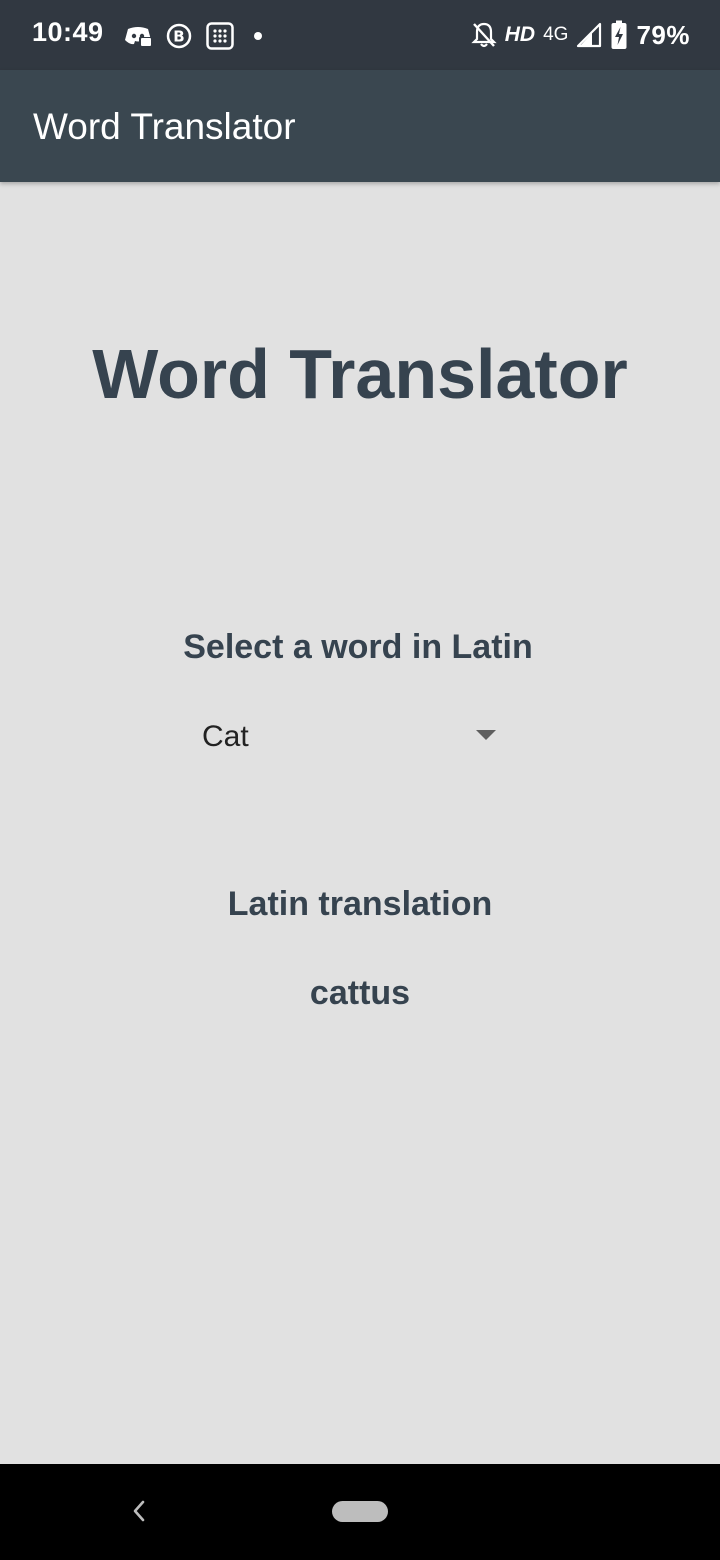 Image resolution: width=720 pixels, height=1560 pixels. I want to click on selected-word: Cat, so click(225, 736).